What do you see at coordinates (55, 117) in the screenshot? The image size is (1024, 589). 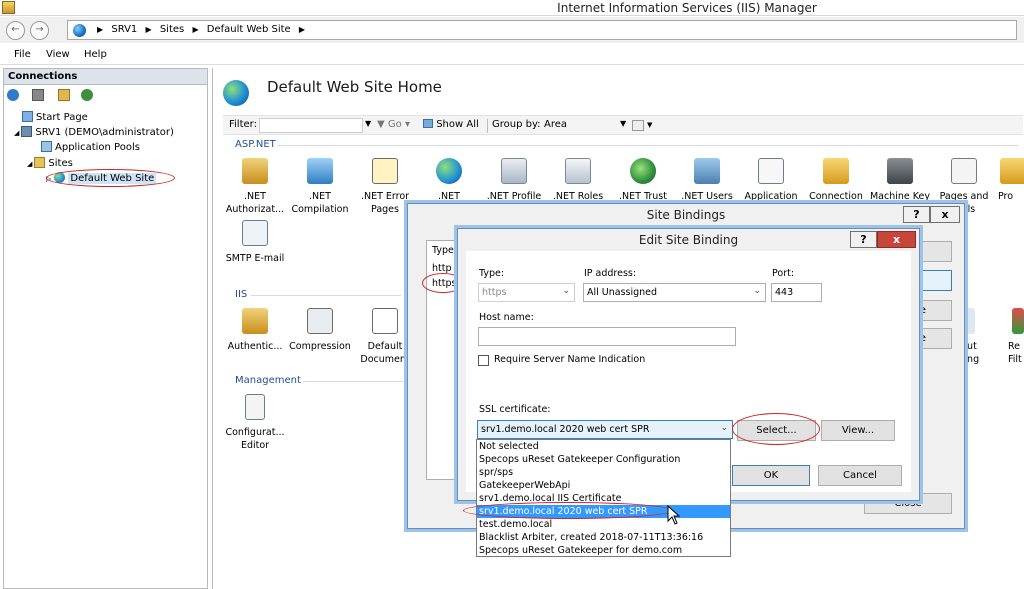 I see `tree-item-start-page: Start Page` at bounding box center [55, 117].